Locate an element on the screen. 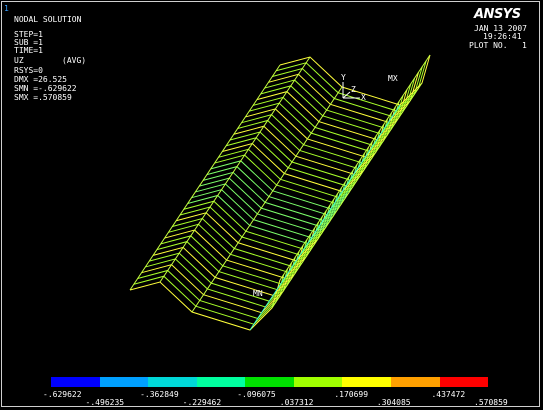 The width and height of the screenshot is (543, 410). legend-value-upper: -.496235 is located at coordinates (105, 402).